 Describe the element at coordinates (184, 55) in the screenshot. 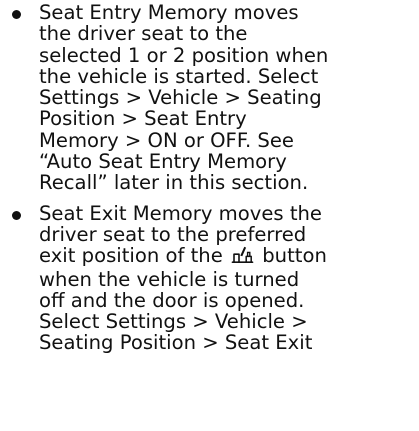

I see `text-line: selected 1 or 2 position when` at that location.